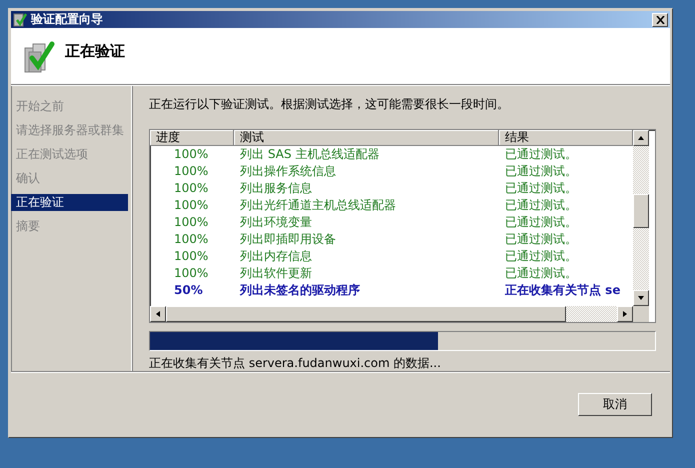 This screenshot has height=468, width=695. I want to click on triangle-right-icon, so click(625, 314).